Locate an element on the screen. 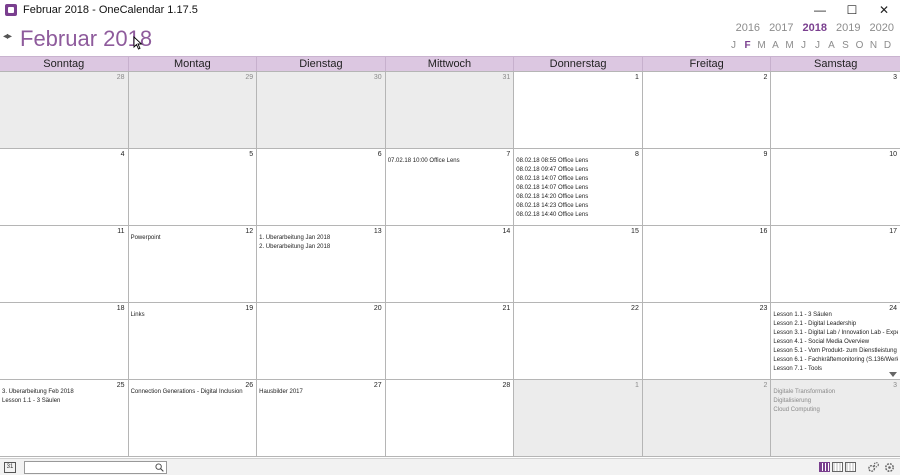  search-icon is located at coordinates (159, 467).